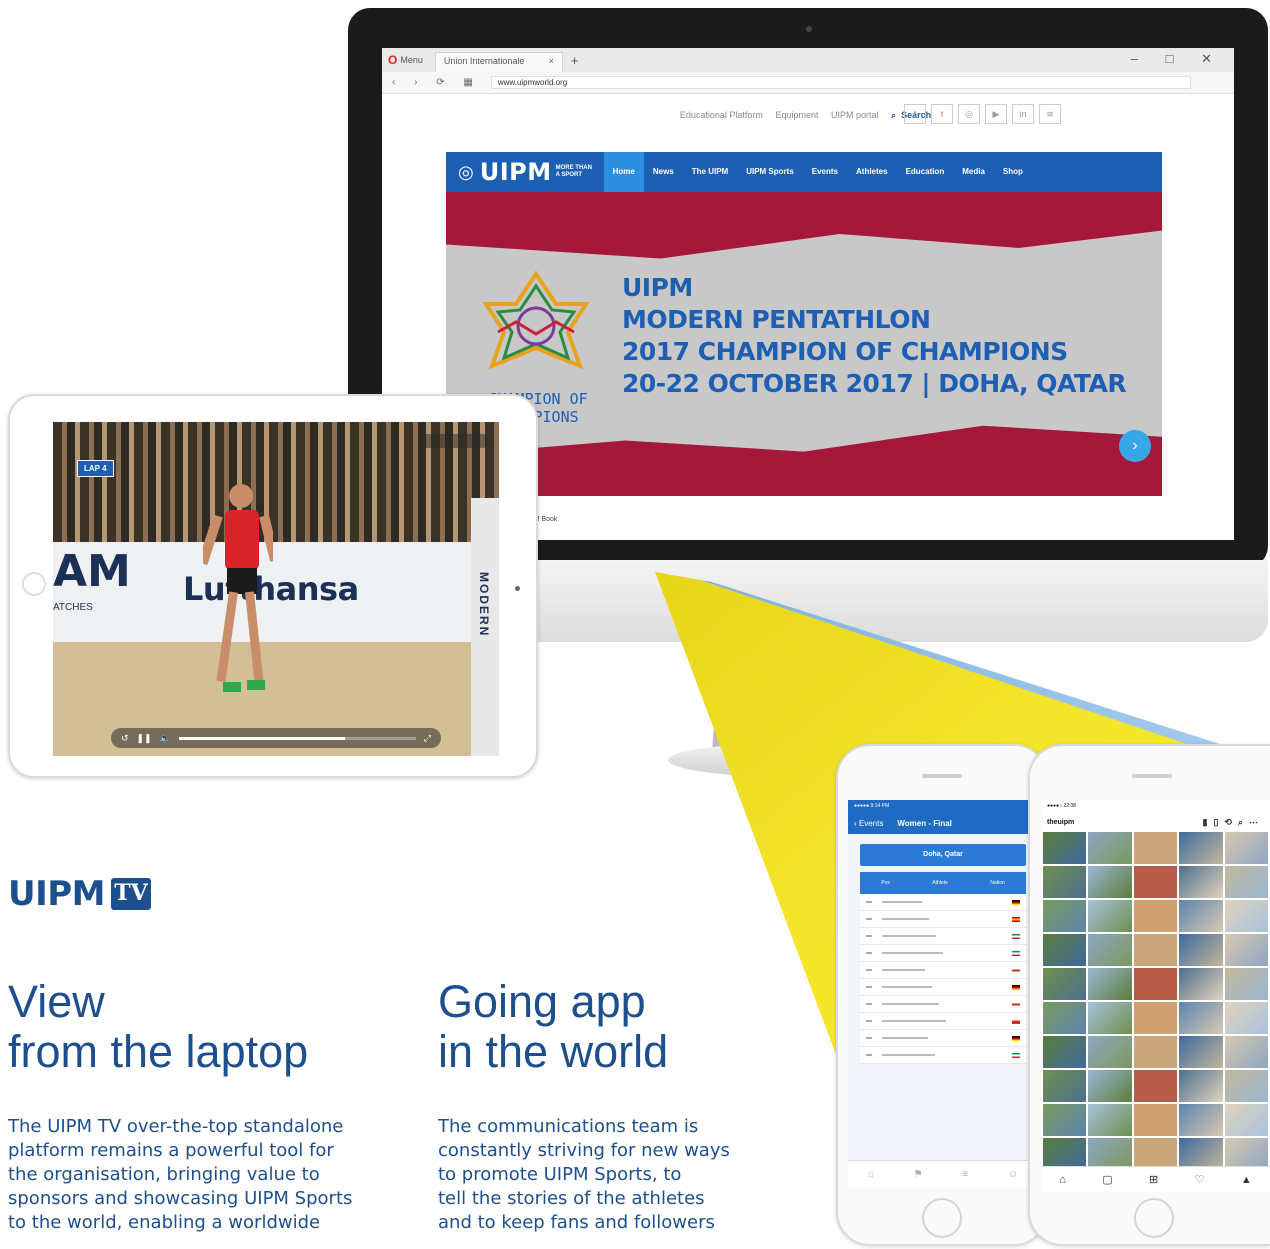 Image resolution: width=1270 pixels, height=1249 pixels. Describe the element at coordinates (868, 823) in the screenshot. I see `back-button: ‹ Events` at that location.